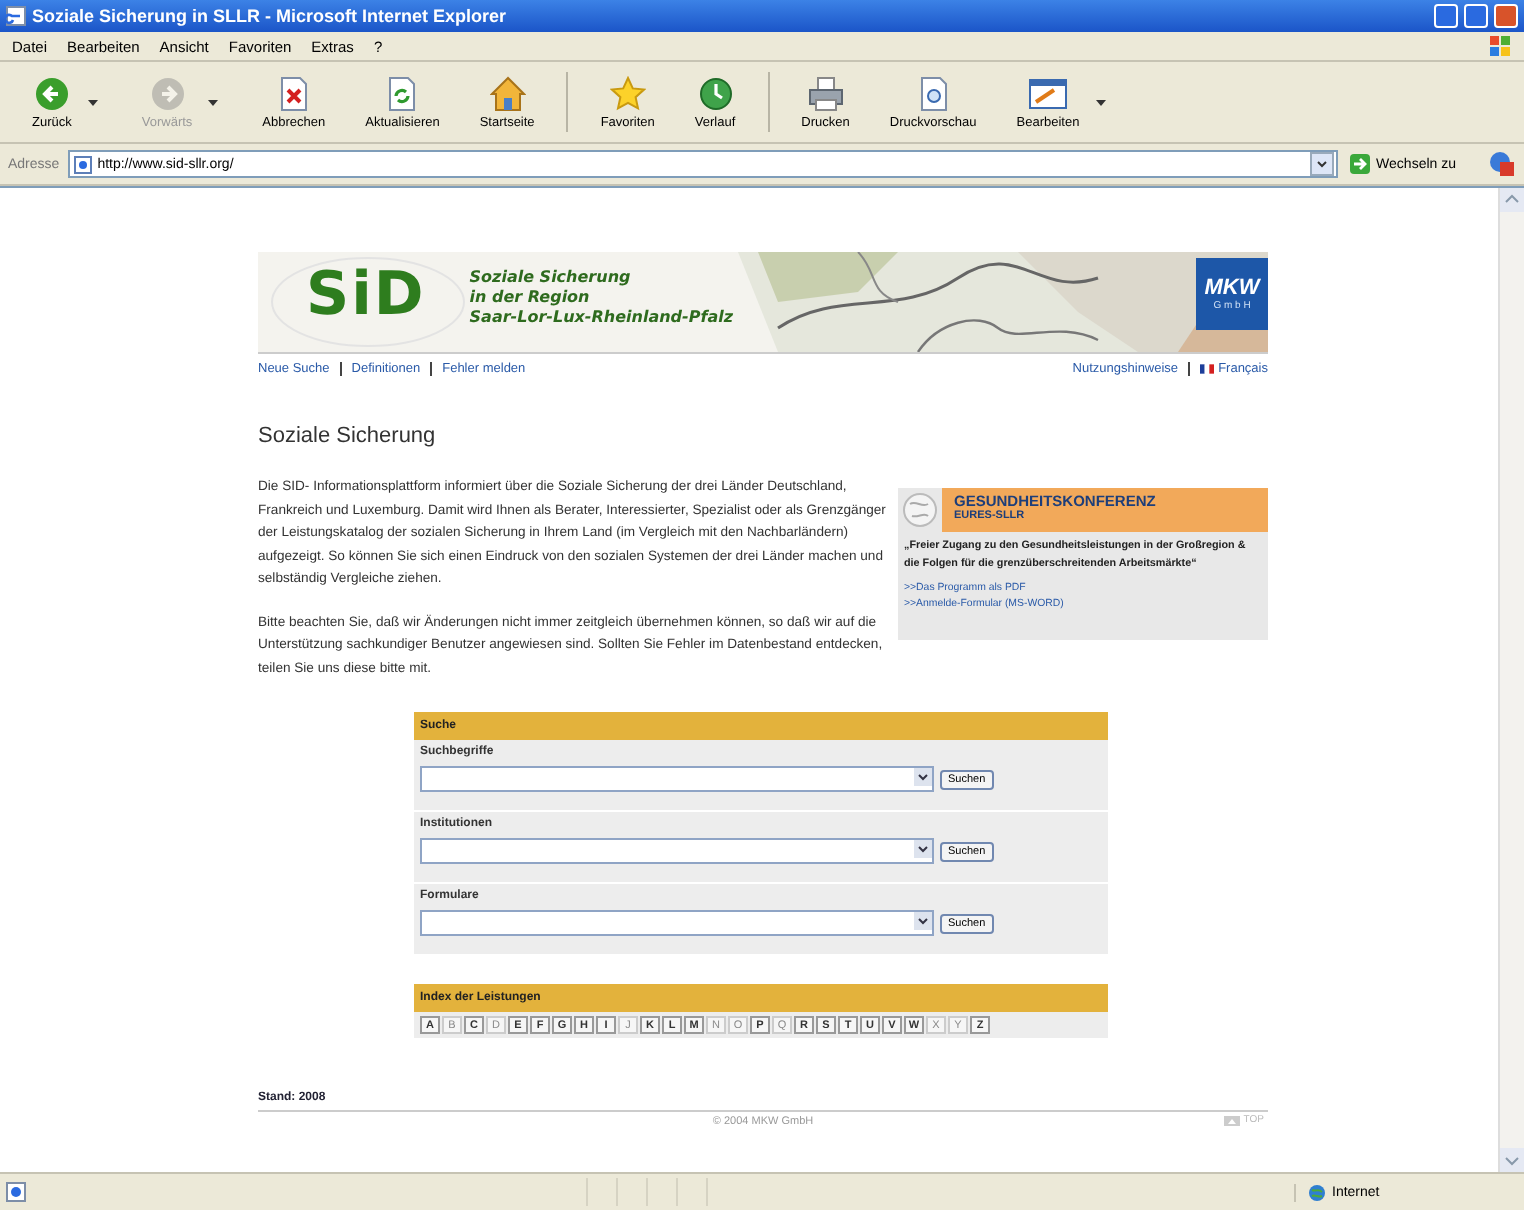 The height and width of the screenshot is (1210, 1524). What do you see at coordinates (1511, 680) in the screenshot?
I see `scrollbar` at bounding box center [1511, 680].